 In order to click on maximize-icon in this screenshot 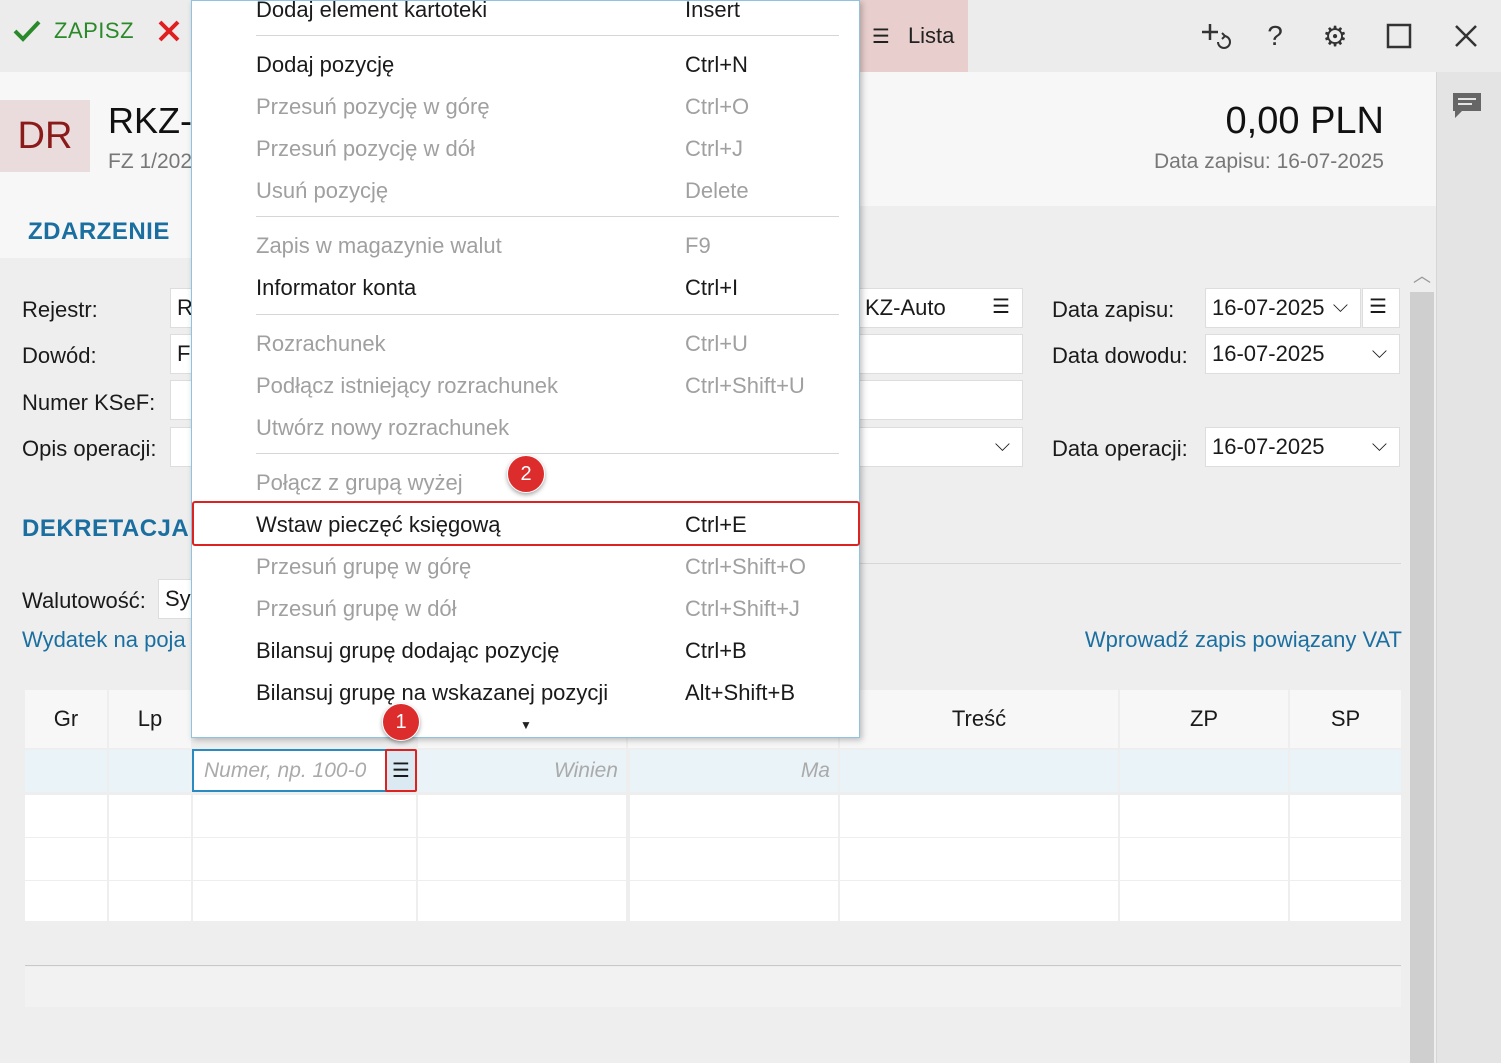, I will do `click(1399, 36)`.